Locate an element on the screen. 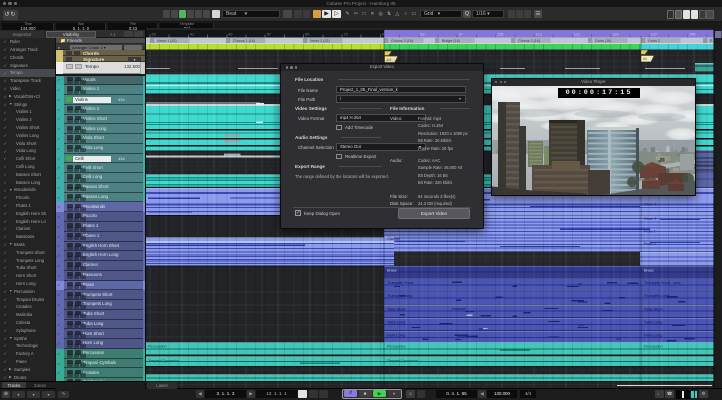 The image size is (722, 400). svg-text: Outro 2 is located at coordinates (654, 41).